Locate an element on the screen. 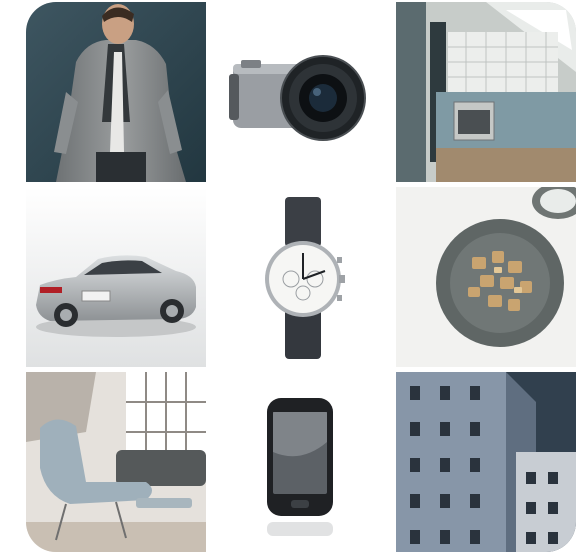 The image size is (583, 553). silver-sedan-car-image is located at coordinates (116, 277).